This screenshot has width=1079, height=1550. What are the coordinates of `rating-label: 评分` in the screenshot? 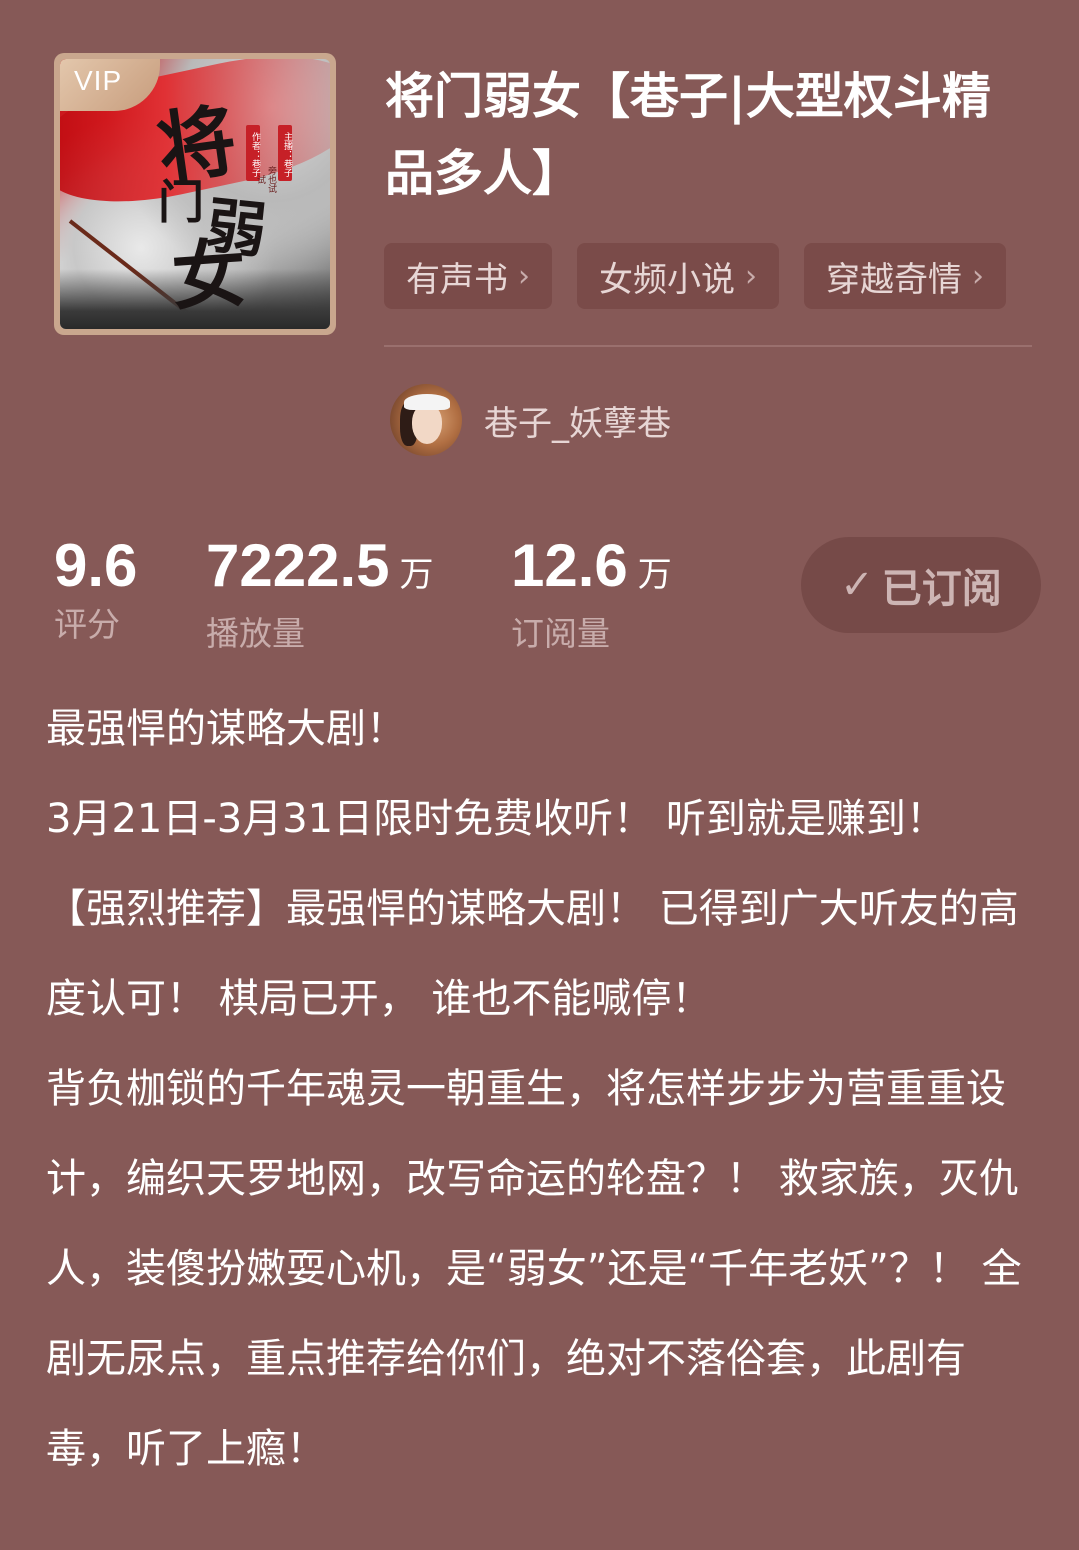 It's located at (87, 624).